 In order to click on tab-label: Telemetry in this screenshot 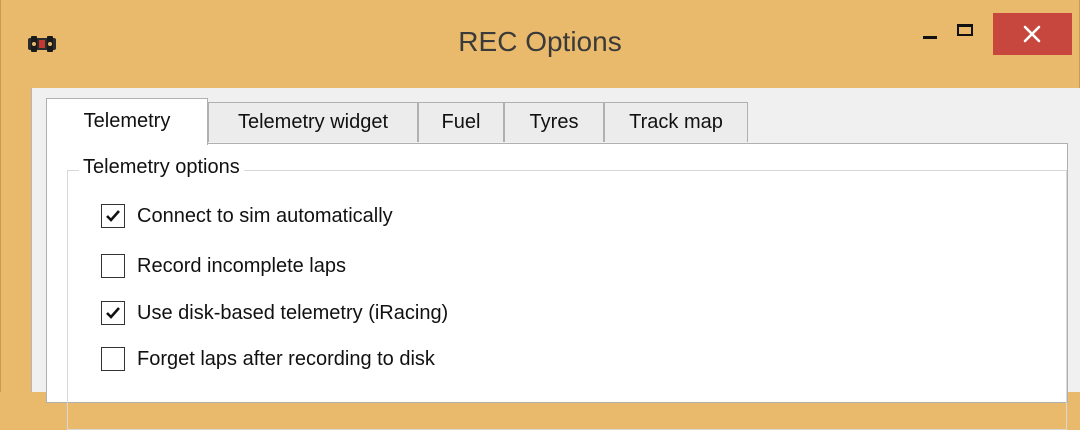, I will do `click(127, 121)`.